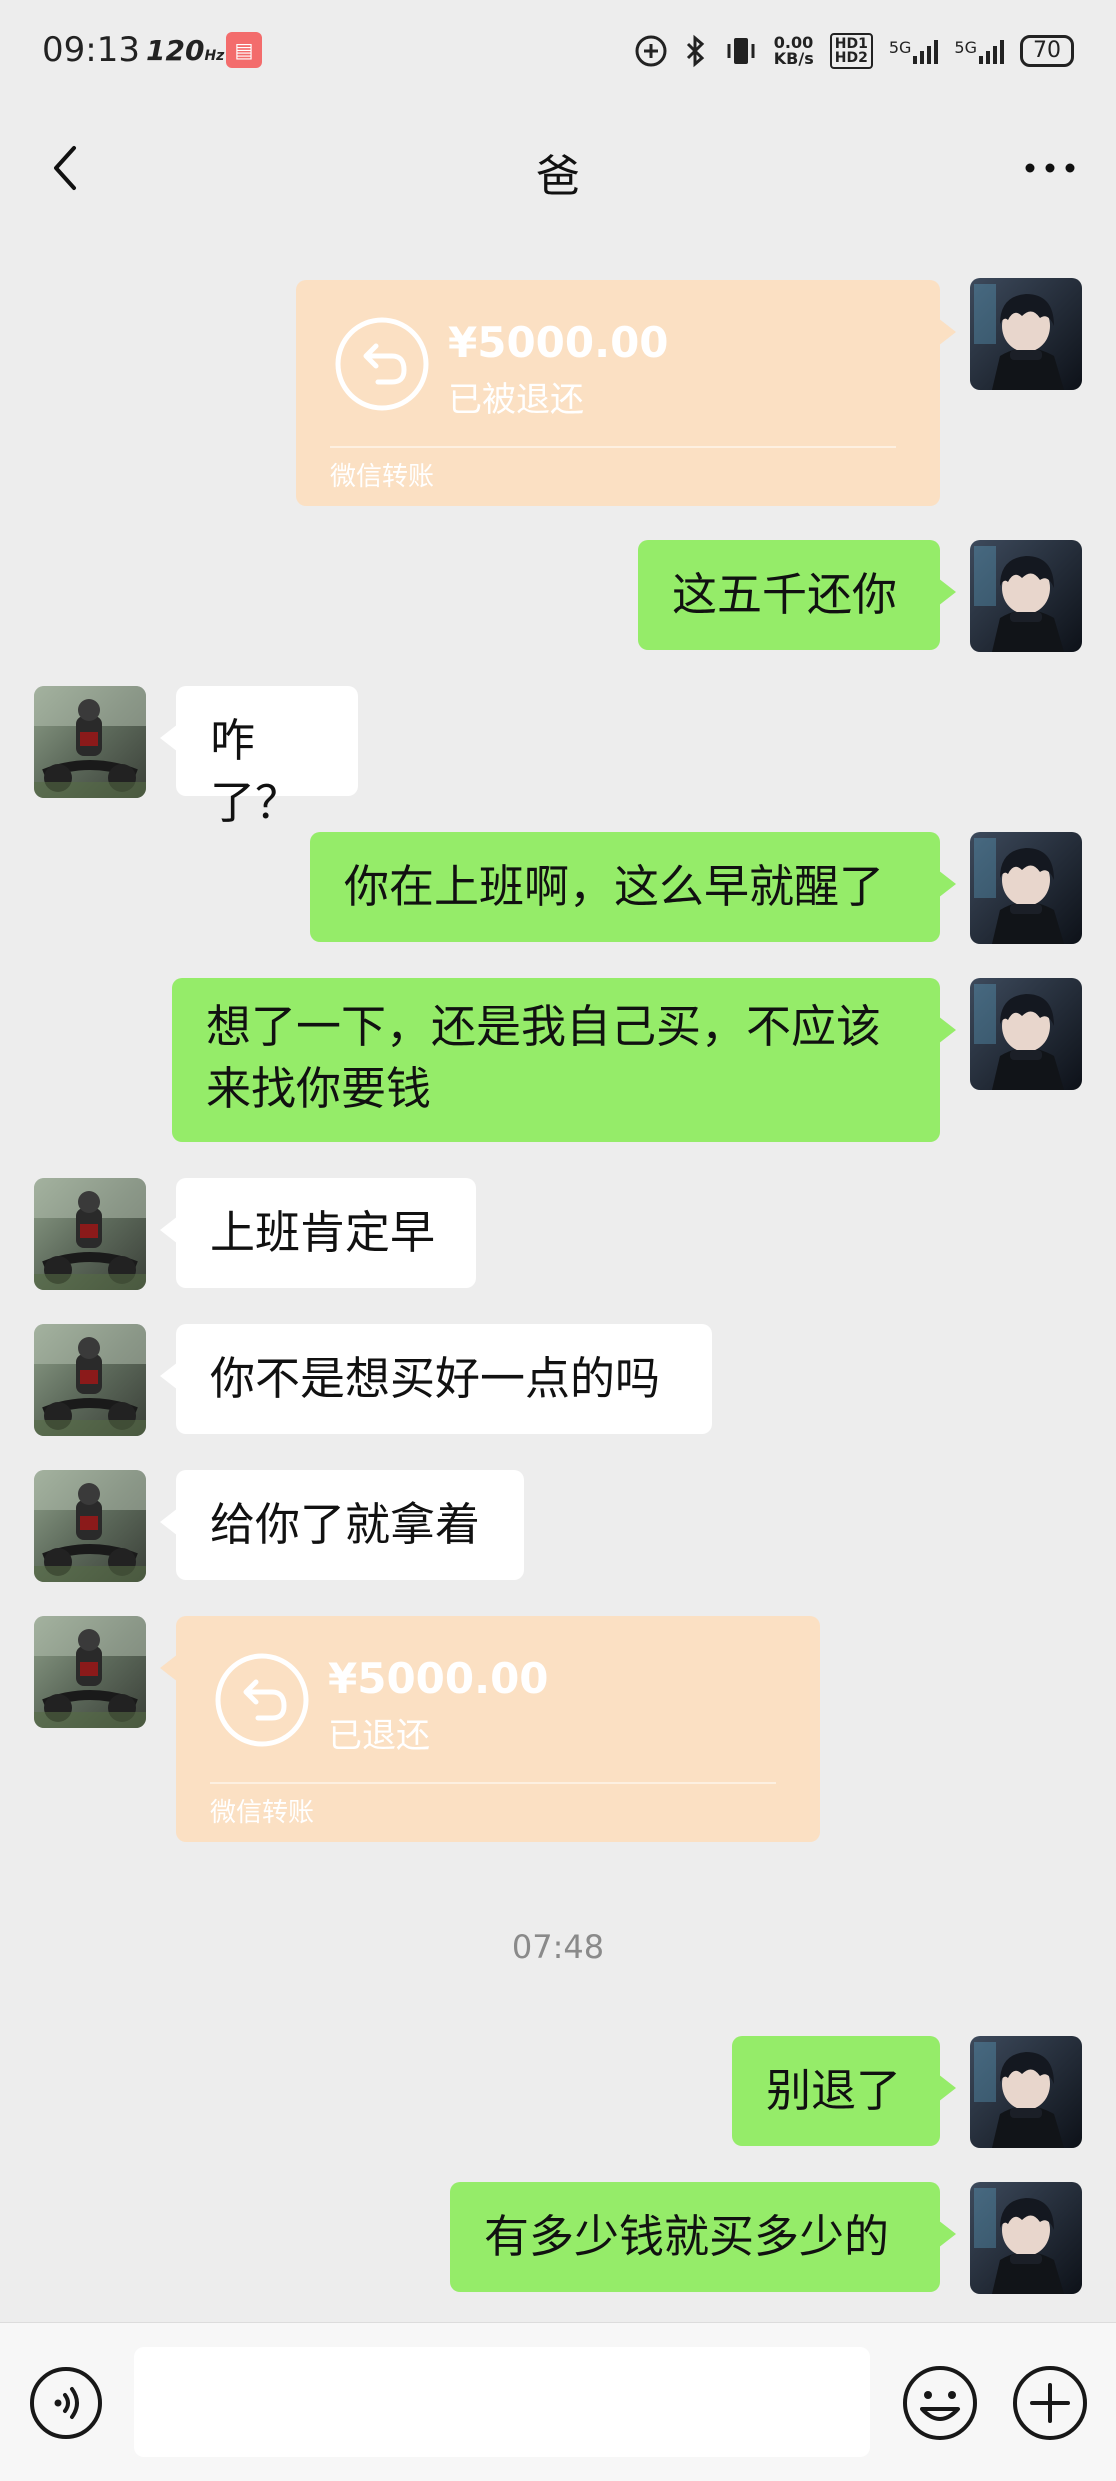  I want to click on vibrate-icon, so click(741, 51).